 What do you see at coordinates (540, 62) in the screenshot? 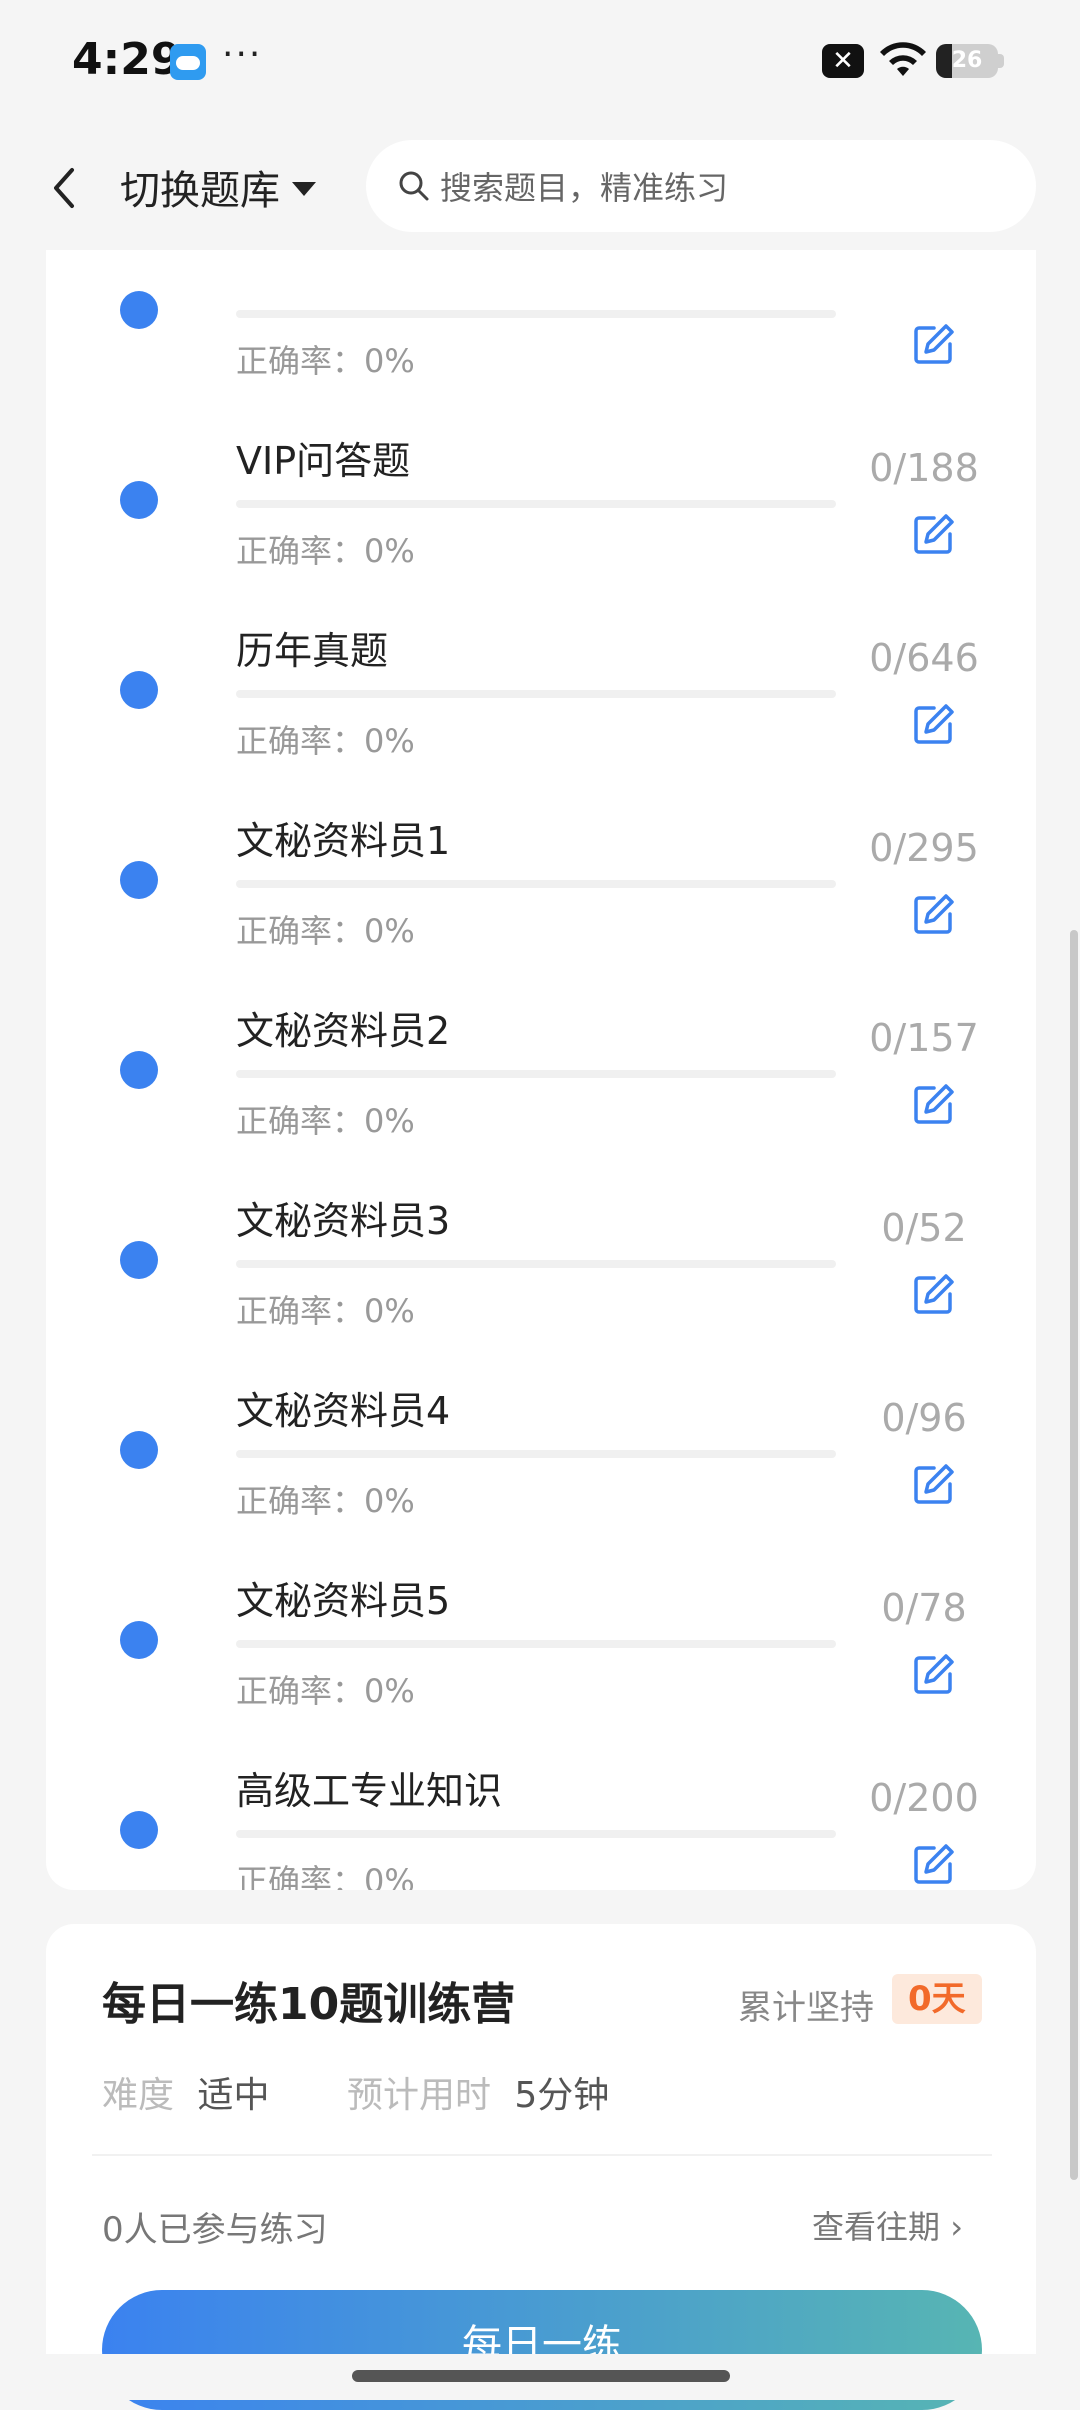
I see `status-bar: 4:29 ··· ✕ 26` at bounding box center [540, 62].